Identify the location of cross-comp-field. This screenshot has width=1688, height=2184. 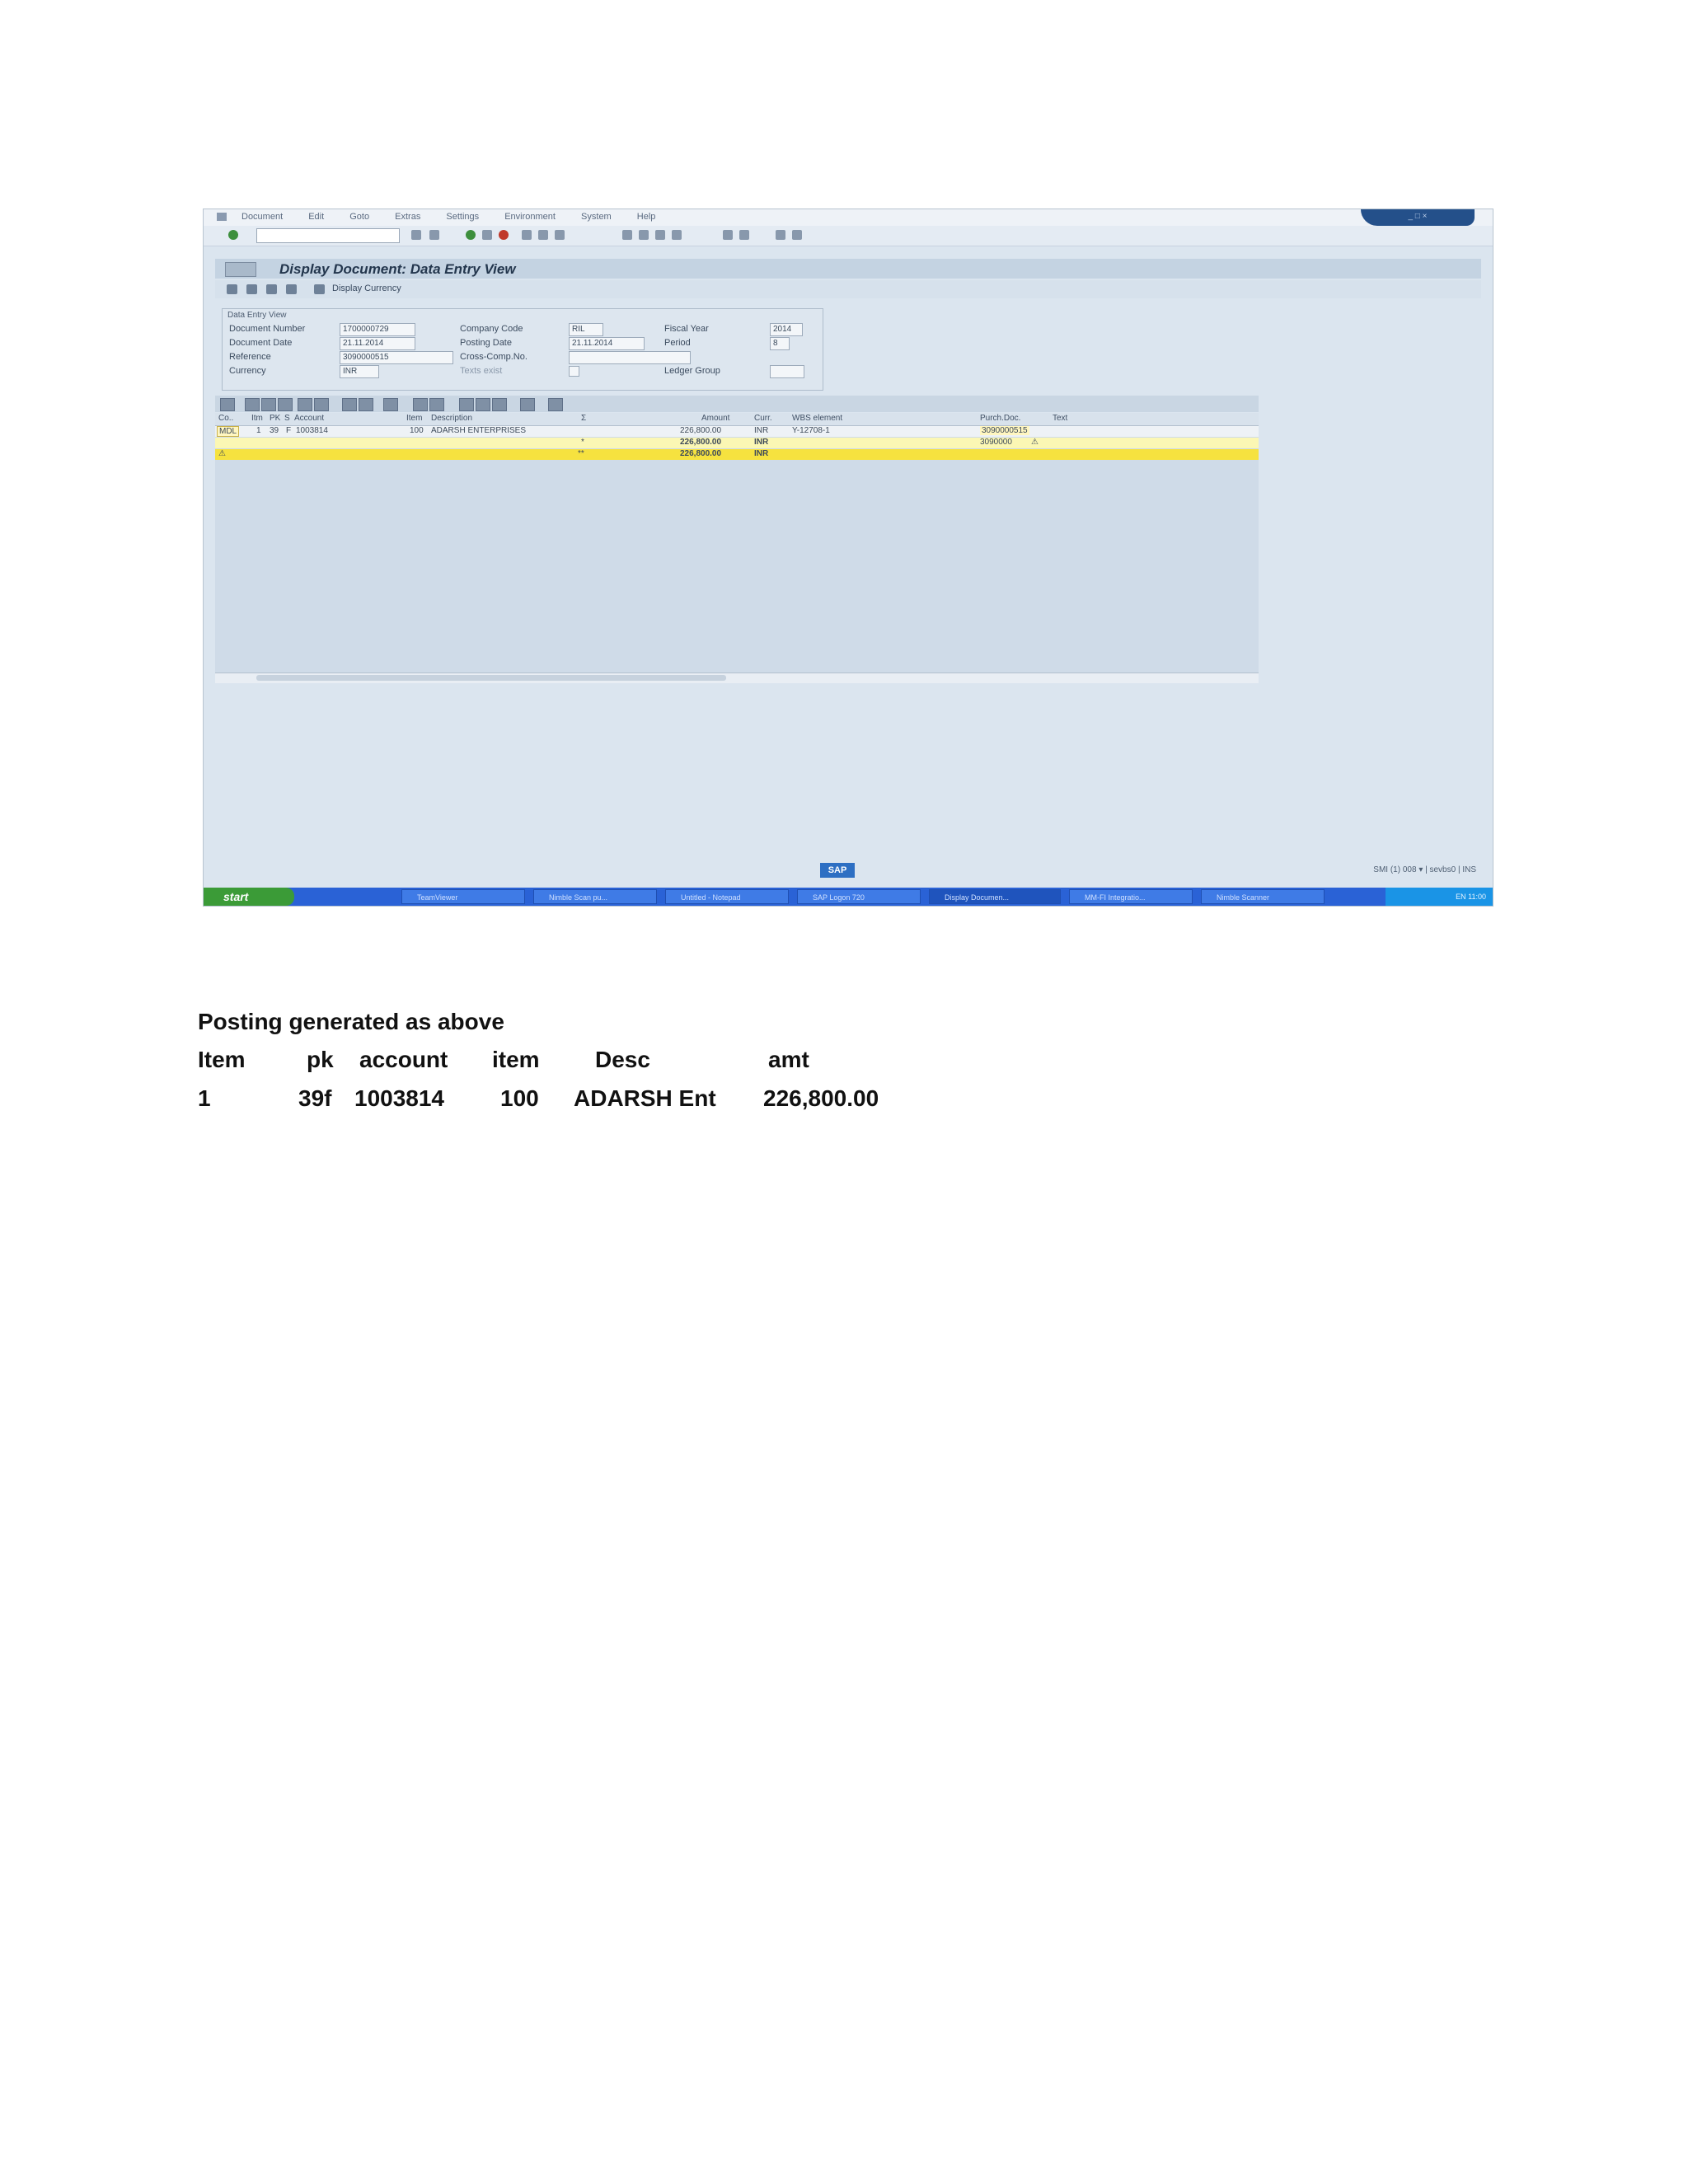
(630, 357).